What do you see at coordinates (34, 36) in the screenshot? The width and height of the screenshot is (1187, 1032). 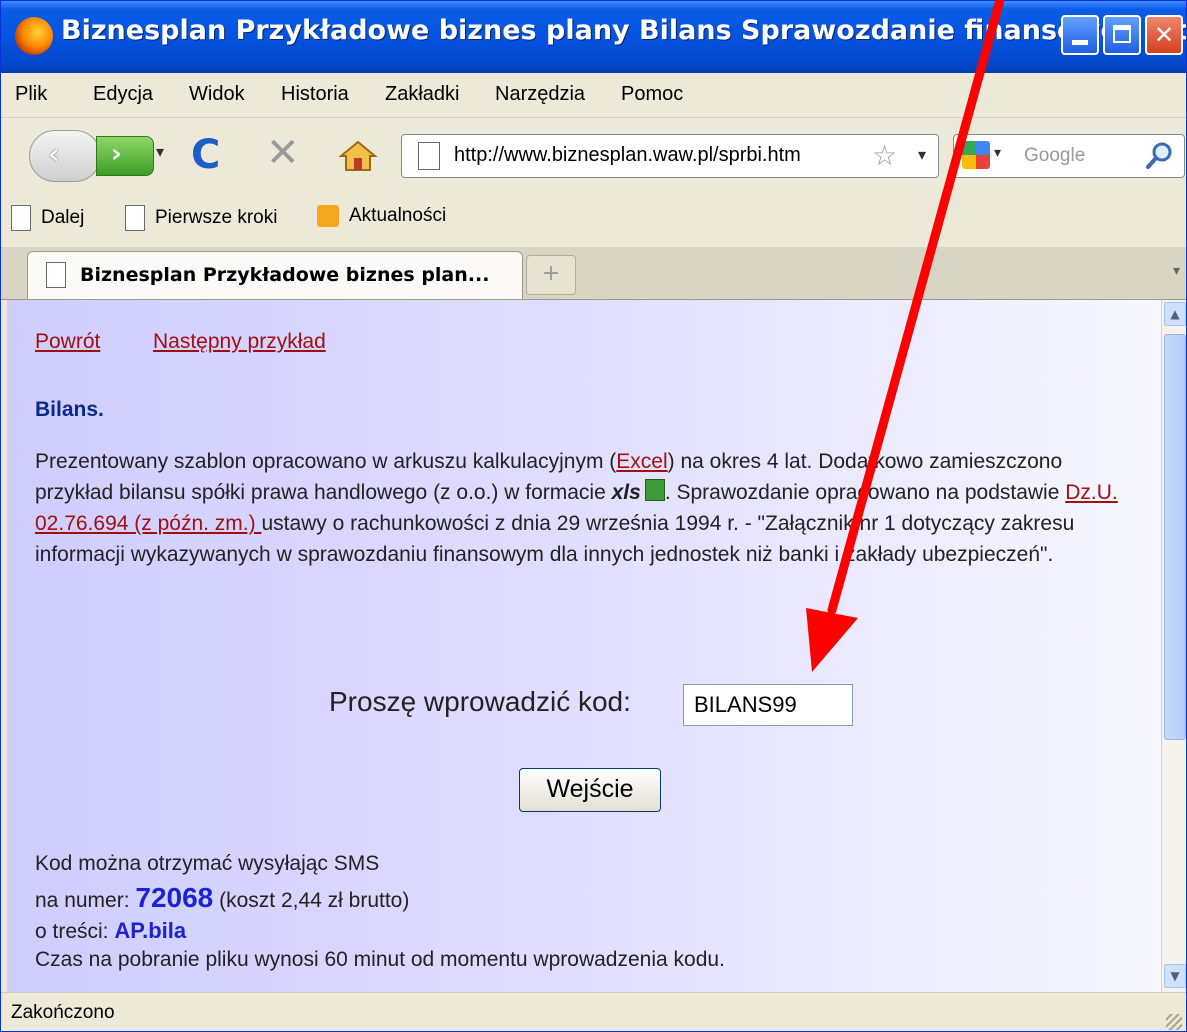 I see `firefox-logo-icon` at bounding box center [34, 36].